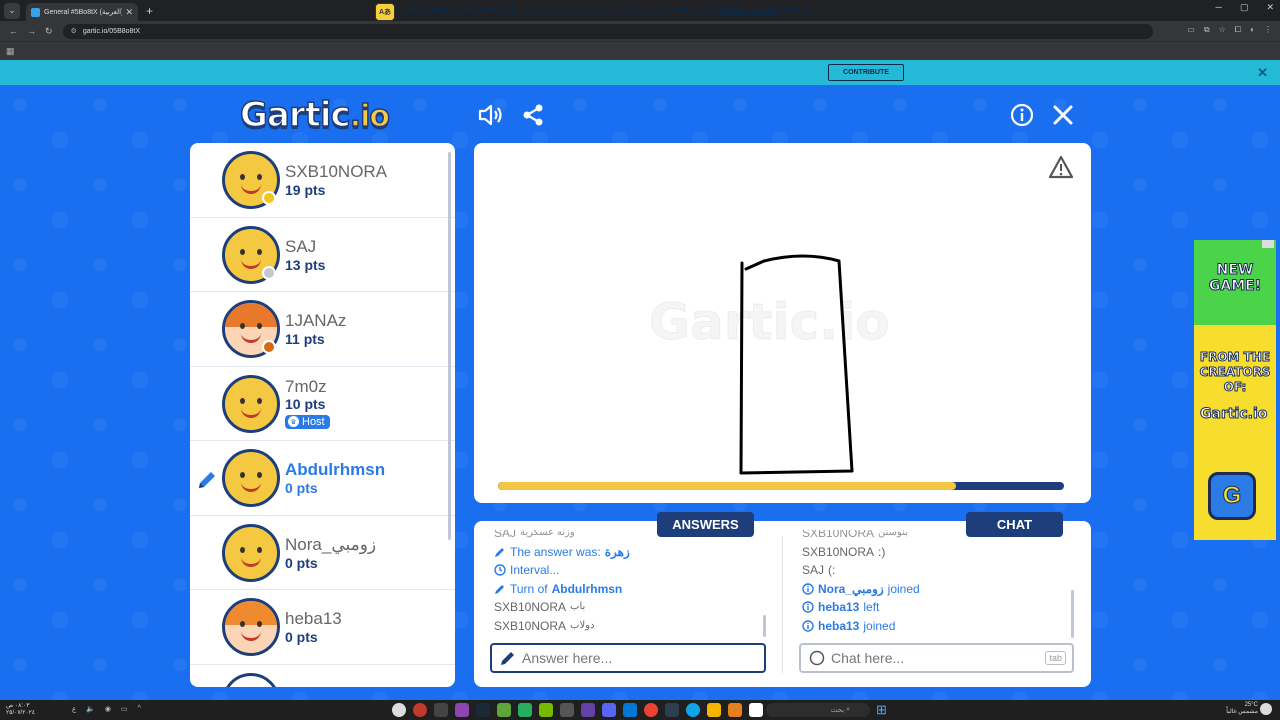 The height and width of the screenshot is (720, 1280). What do you see at coordinates (13, 31) in the screenshot?
I see `back-icon: ←` at bounding box center [13, 31].